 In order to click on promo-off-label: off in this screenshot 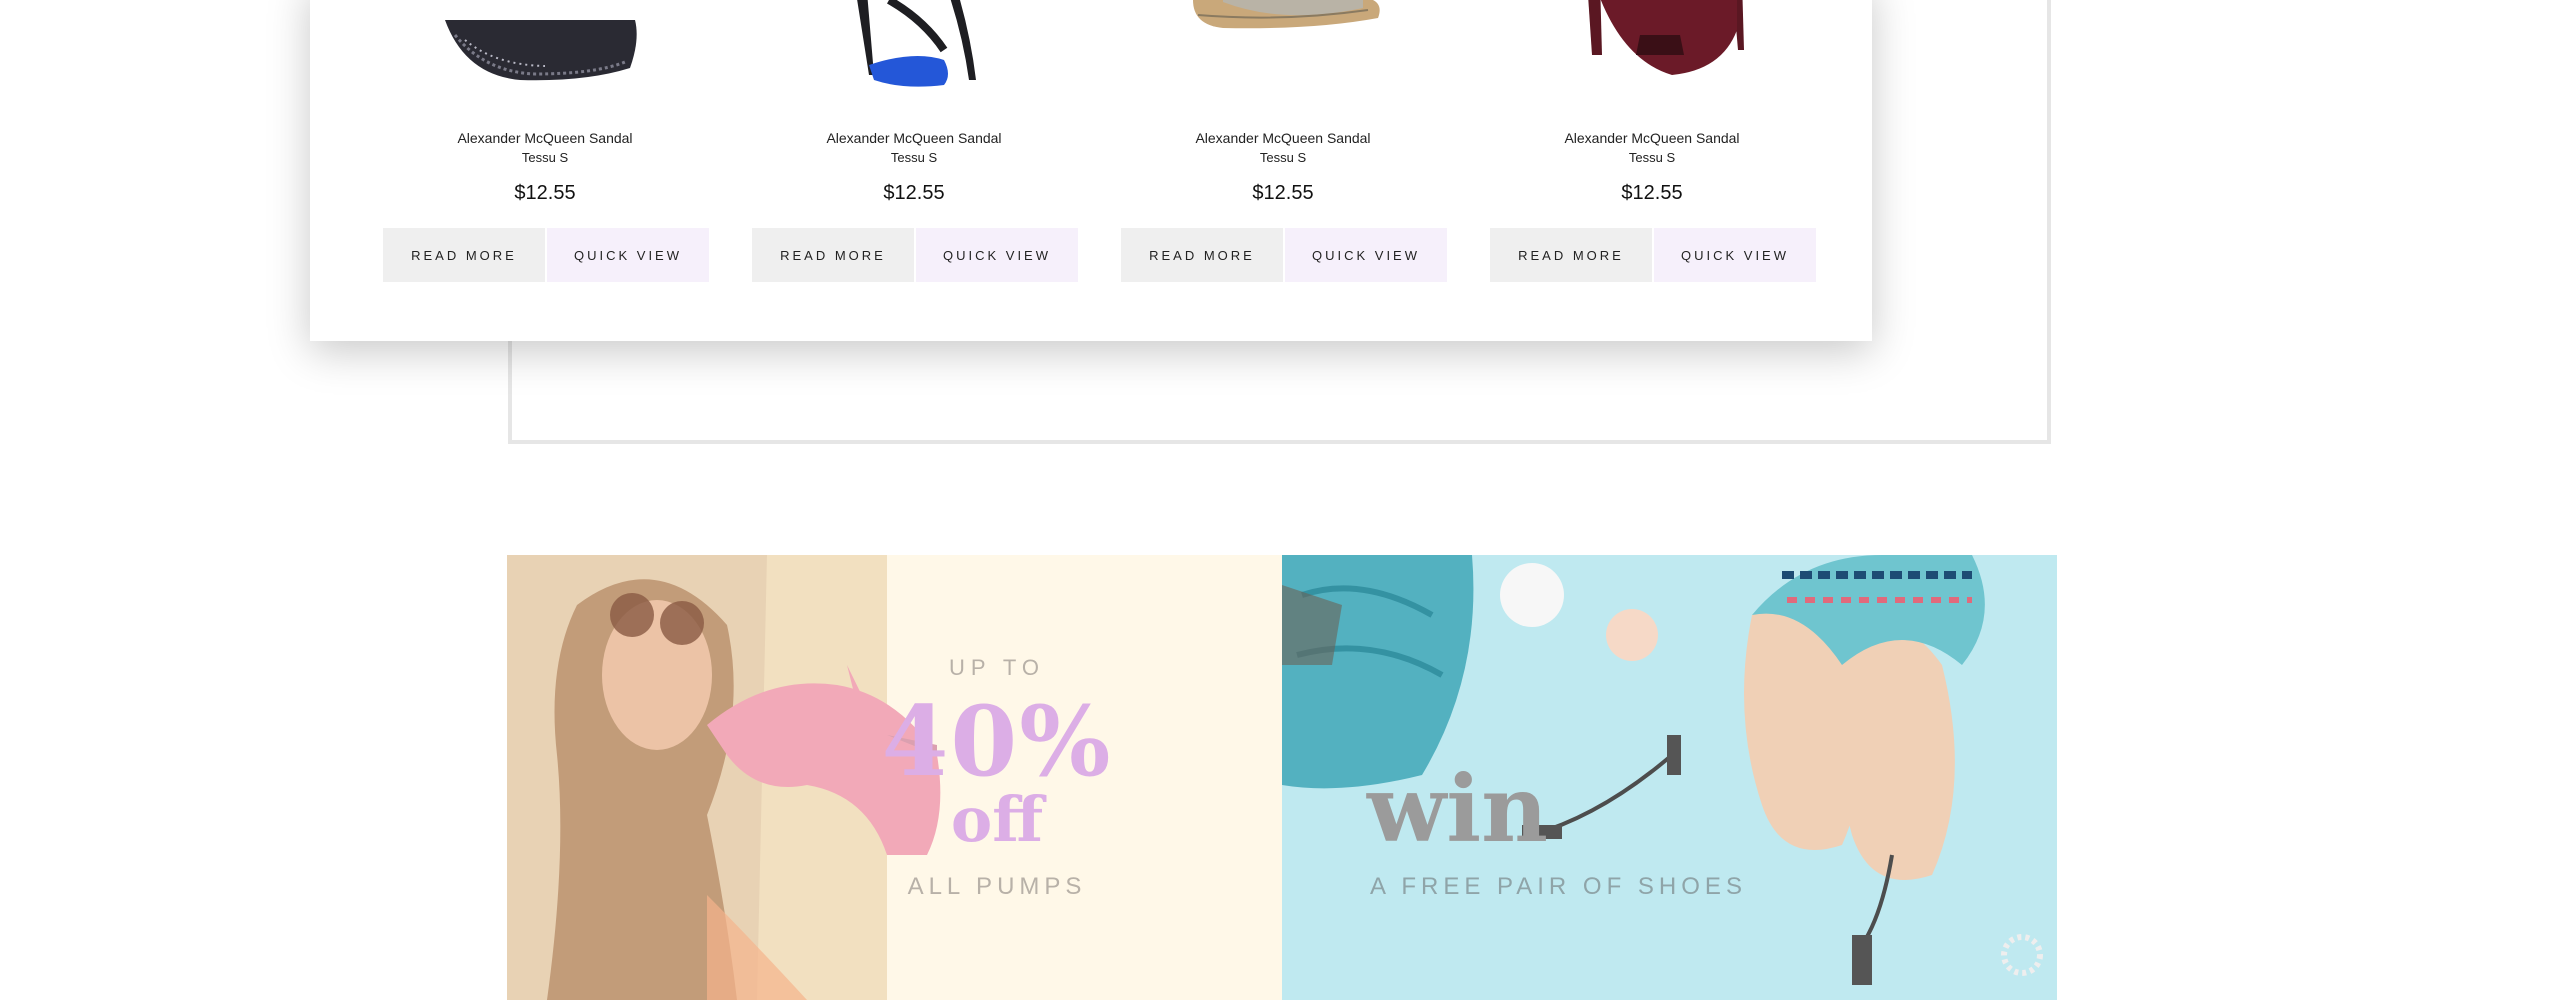, I will do `click(997, 819)`.